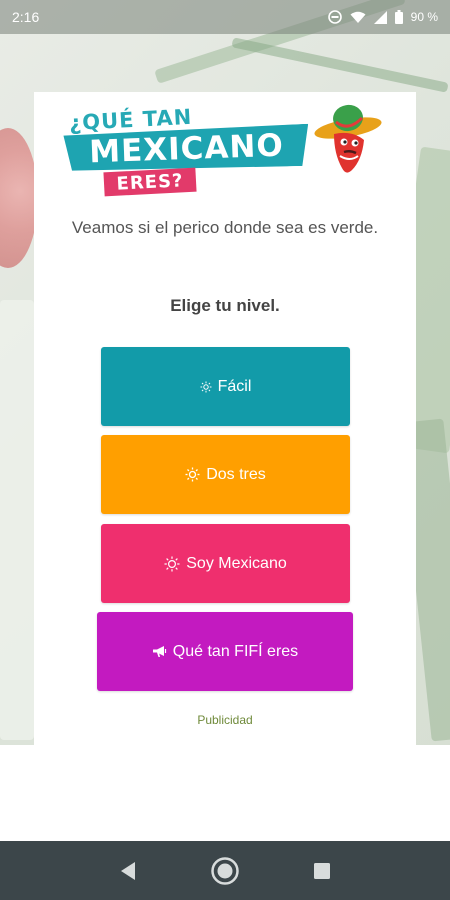  Describe the element at coordinates (322, 871) in the screenshot. I see `recents-icon` at that location.